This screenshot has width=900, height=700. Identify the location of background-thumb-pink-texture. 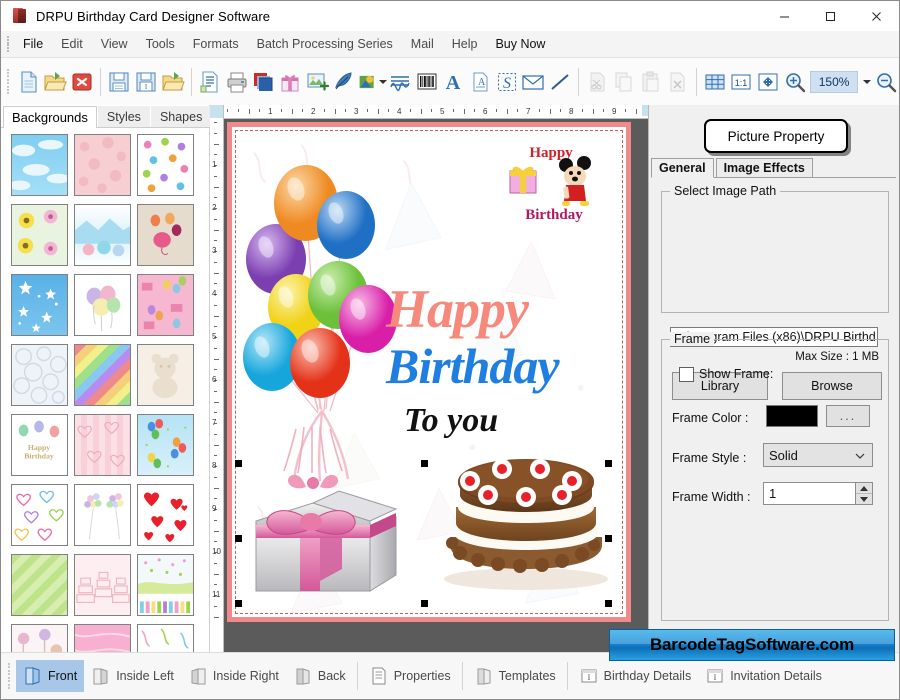
(102, 165).